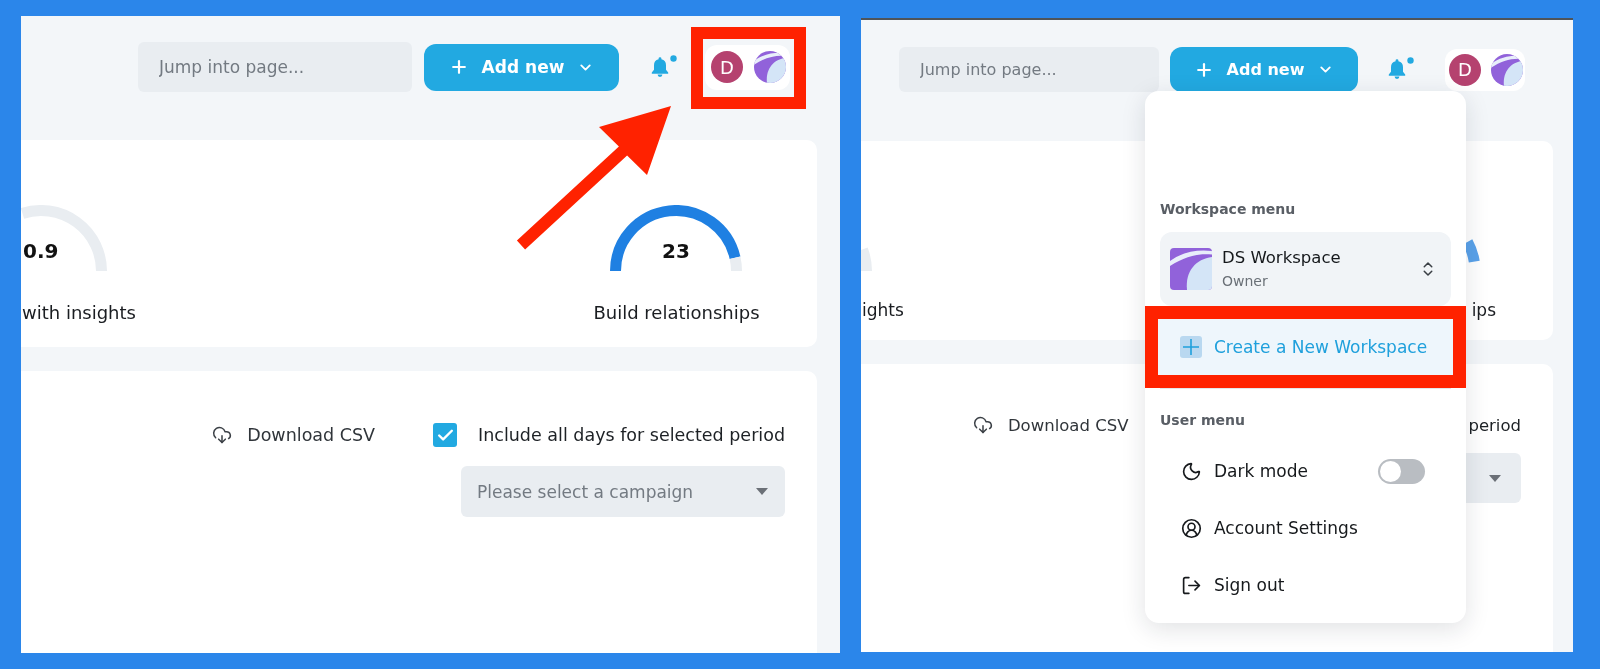  I want to click on gauge-track, so click(735, 263).